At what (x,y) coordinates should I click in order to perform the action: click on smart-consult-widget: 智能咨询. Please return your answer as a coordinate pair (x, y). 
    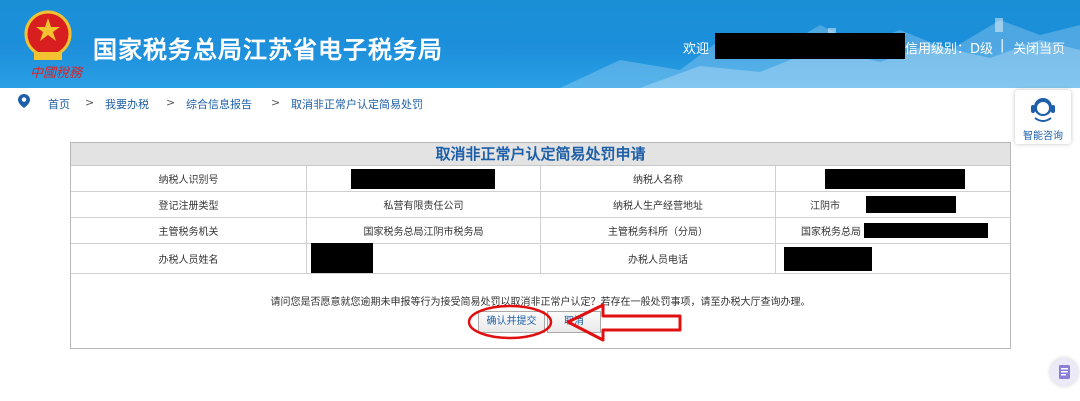
    Looking at the image, I should click on (1043, 117).